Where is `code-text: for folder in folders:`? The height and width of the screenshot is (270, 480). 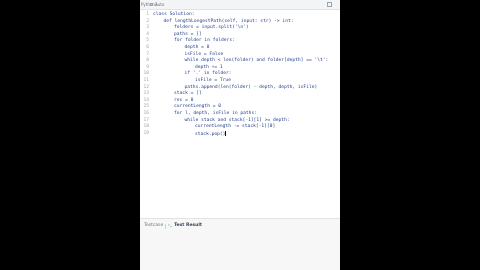
code-text: for folder in folders: is located at coordinates (204, 41).